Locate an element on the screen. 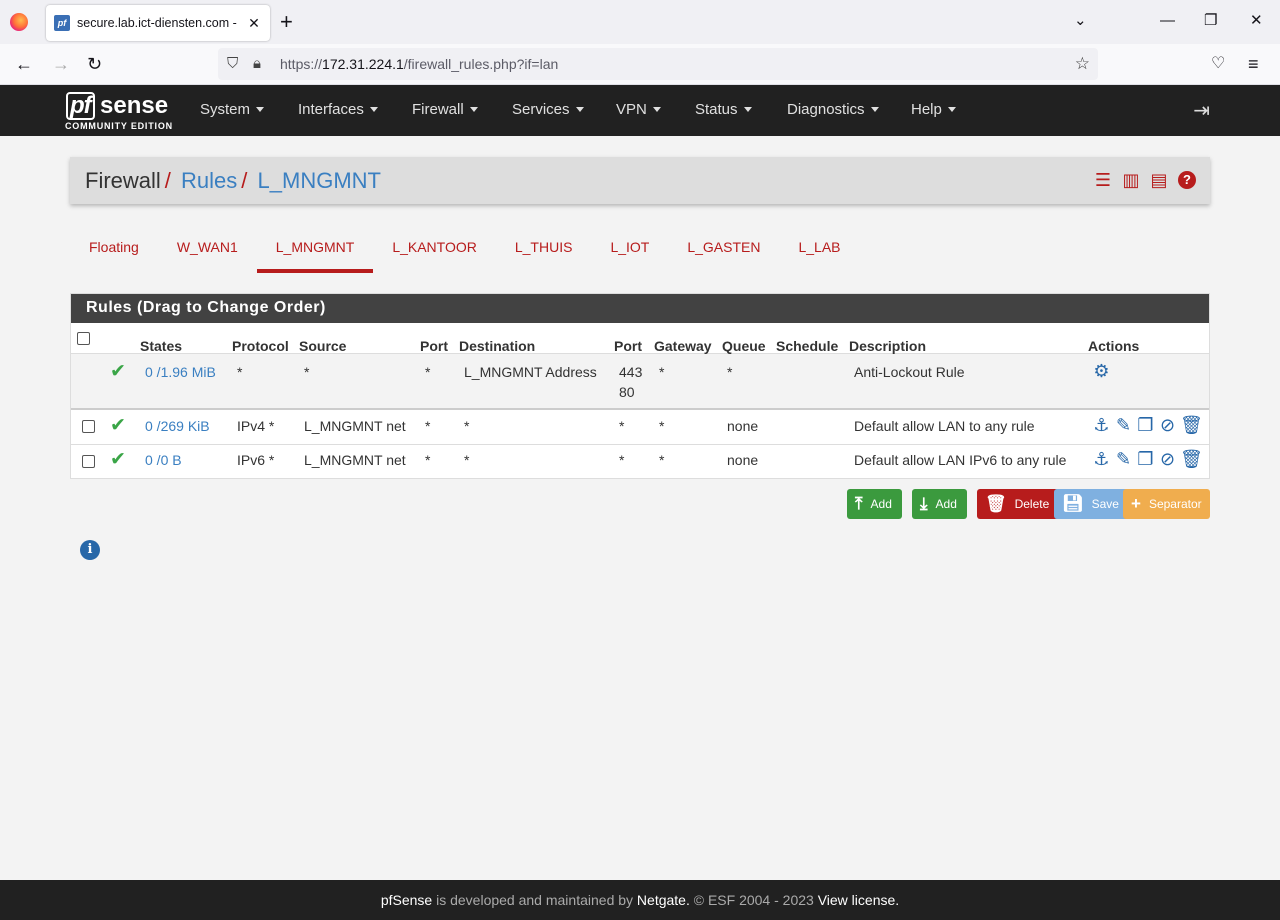 The width and height of the screenshot is (1280, 920). table-cell-queue: * is located at coordinates (730, 372).